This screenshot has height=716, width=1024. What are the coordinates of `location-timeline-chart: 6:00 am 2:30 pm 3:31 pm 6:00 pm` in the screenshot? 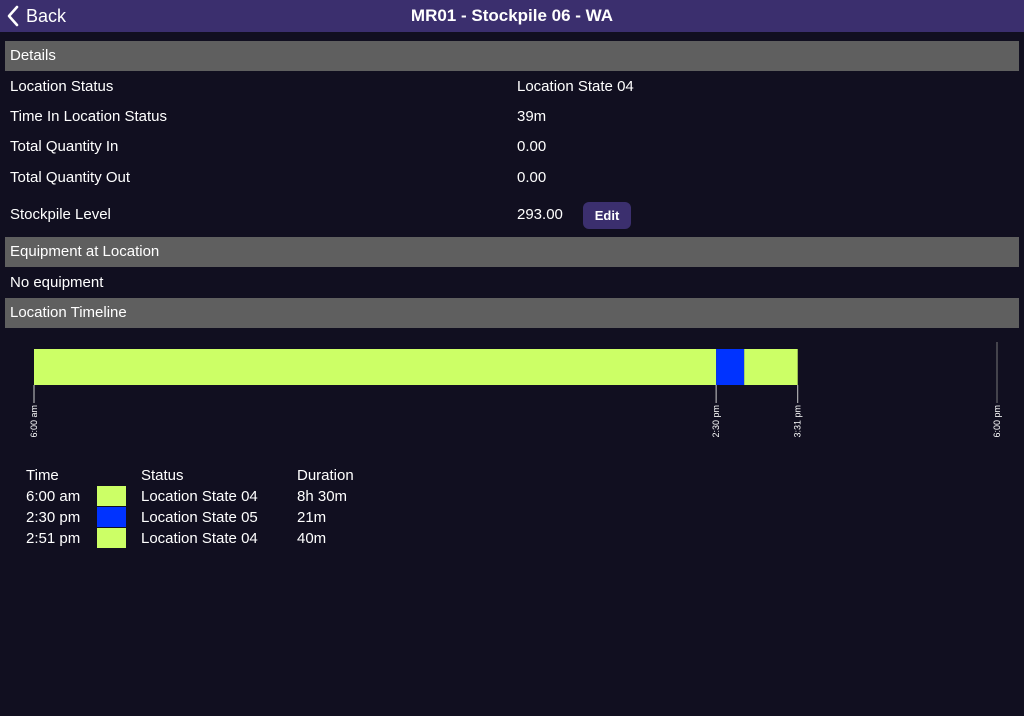 It's located at (515, 390).